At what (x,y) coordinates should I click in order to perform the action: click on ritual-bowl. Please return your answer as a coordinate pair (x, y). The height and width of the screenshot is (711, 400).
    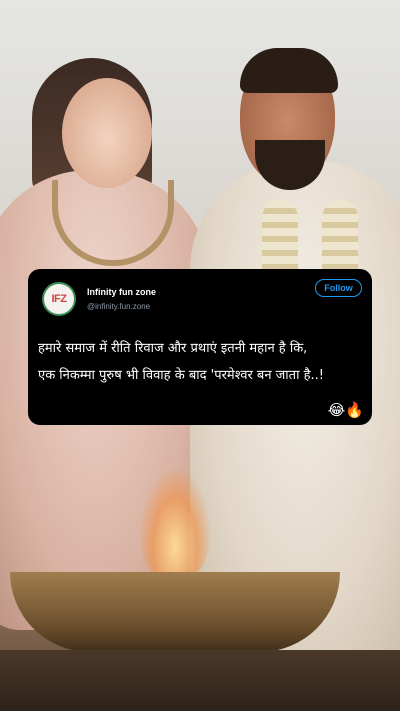
    Looking at the image, I should click on (175, 612).